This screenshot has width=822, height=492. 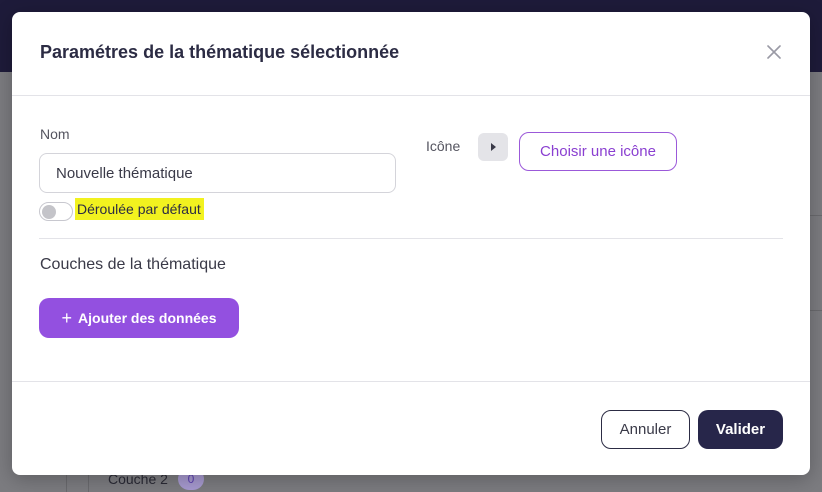 What do you see at coordinates (598, 151) in the screenshot?
I see `choose-icon-button: Choisir une icône` at bounding box center [598, 151].